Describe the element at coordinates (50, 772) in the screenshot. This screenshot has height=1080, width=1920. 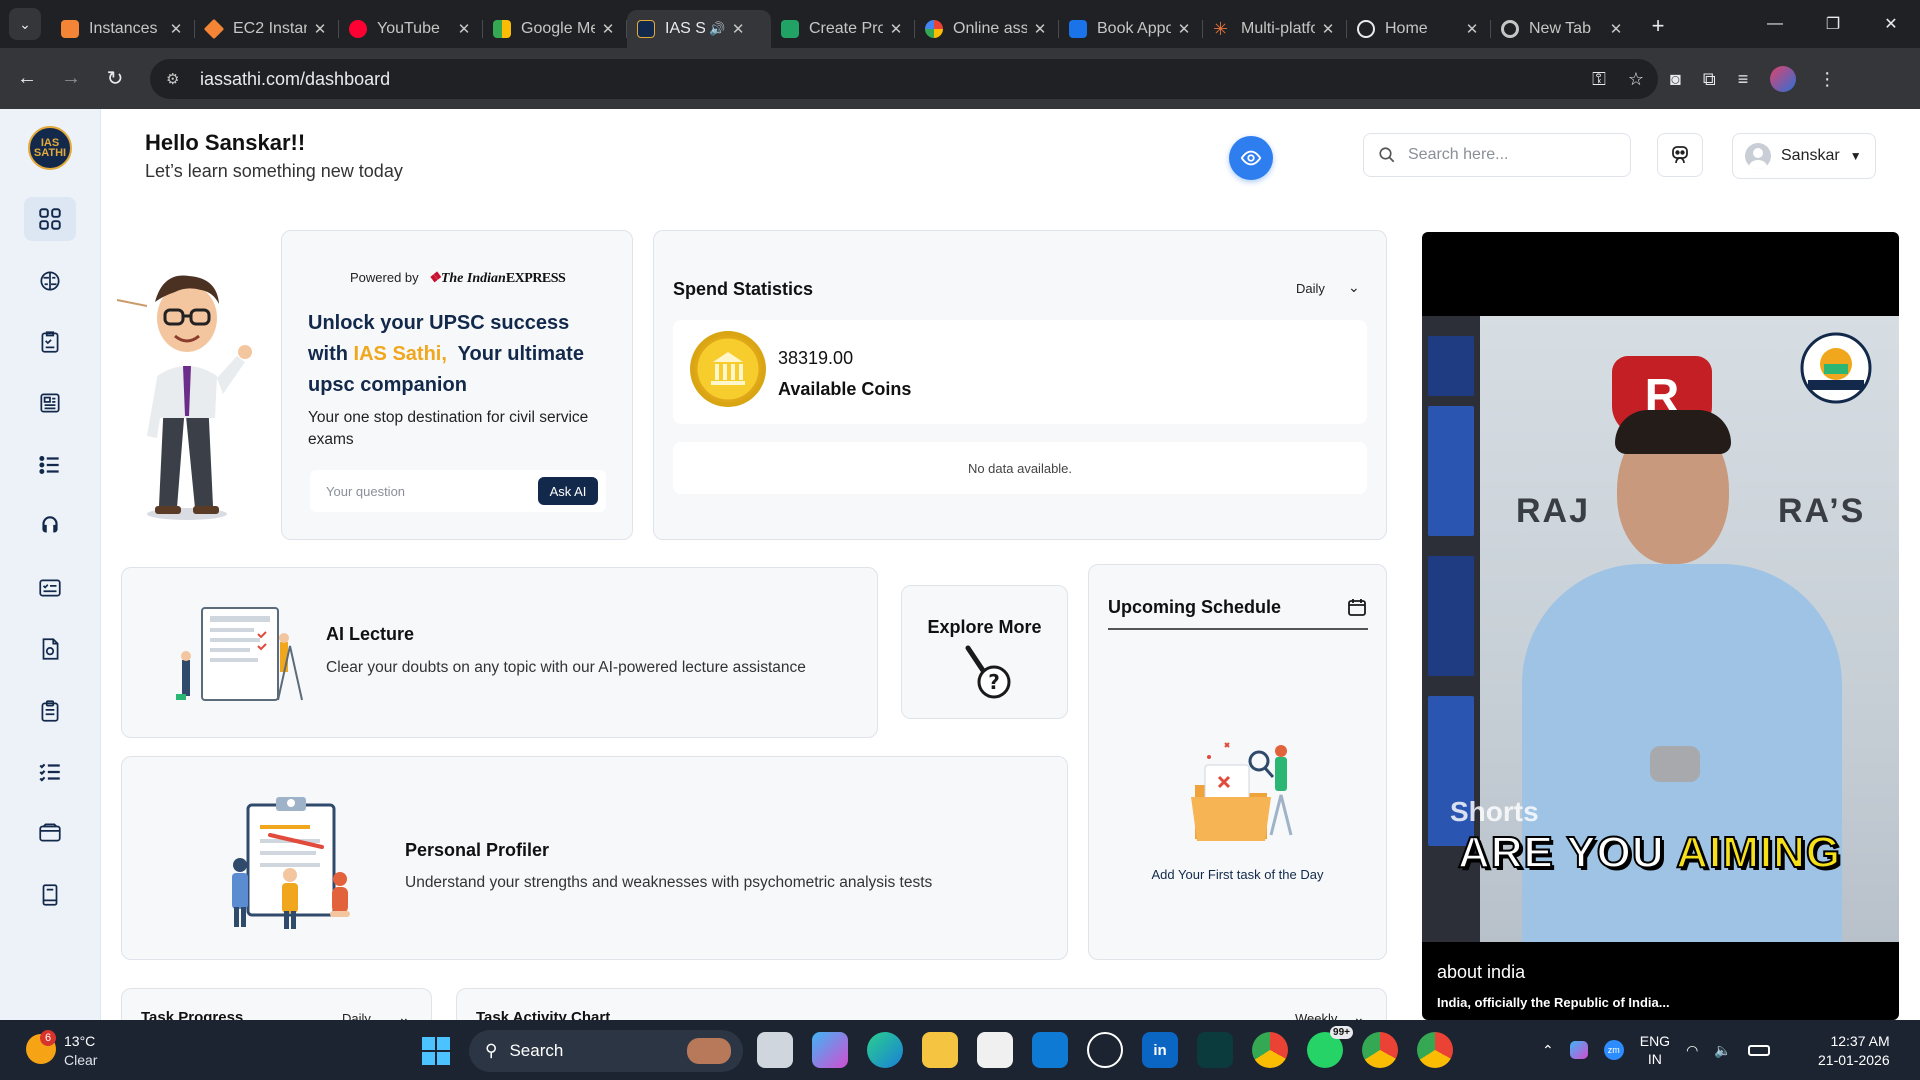
I see `sidebar-item-tasks` at that location.